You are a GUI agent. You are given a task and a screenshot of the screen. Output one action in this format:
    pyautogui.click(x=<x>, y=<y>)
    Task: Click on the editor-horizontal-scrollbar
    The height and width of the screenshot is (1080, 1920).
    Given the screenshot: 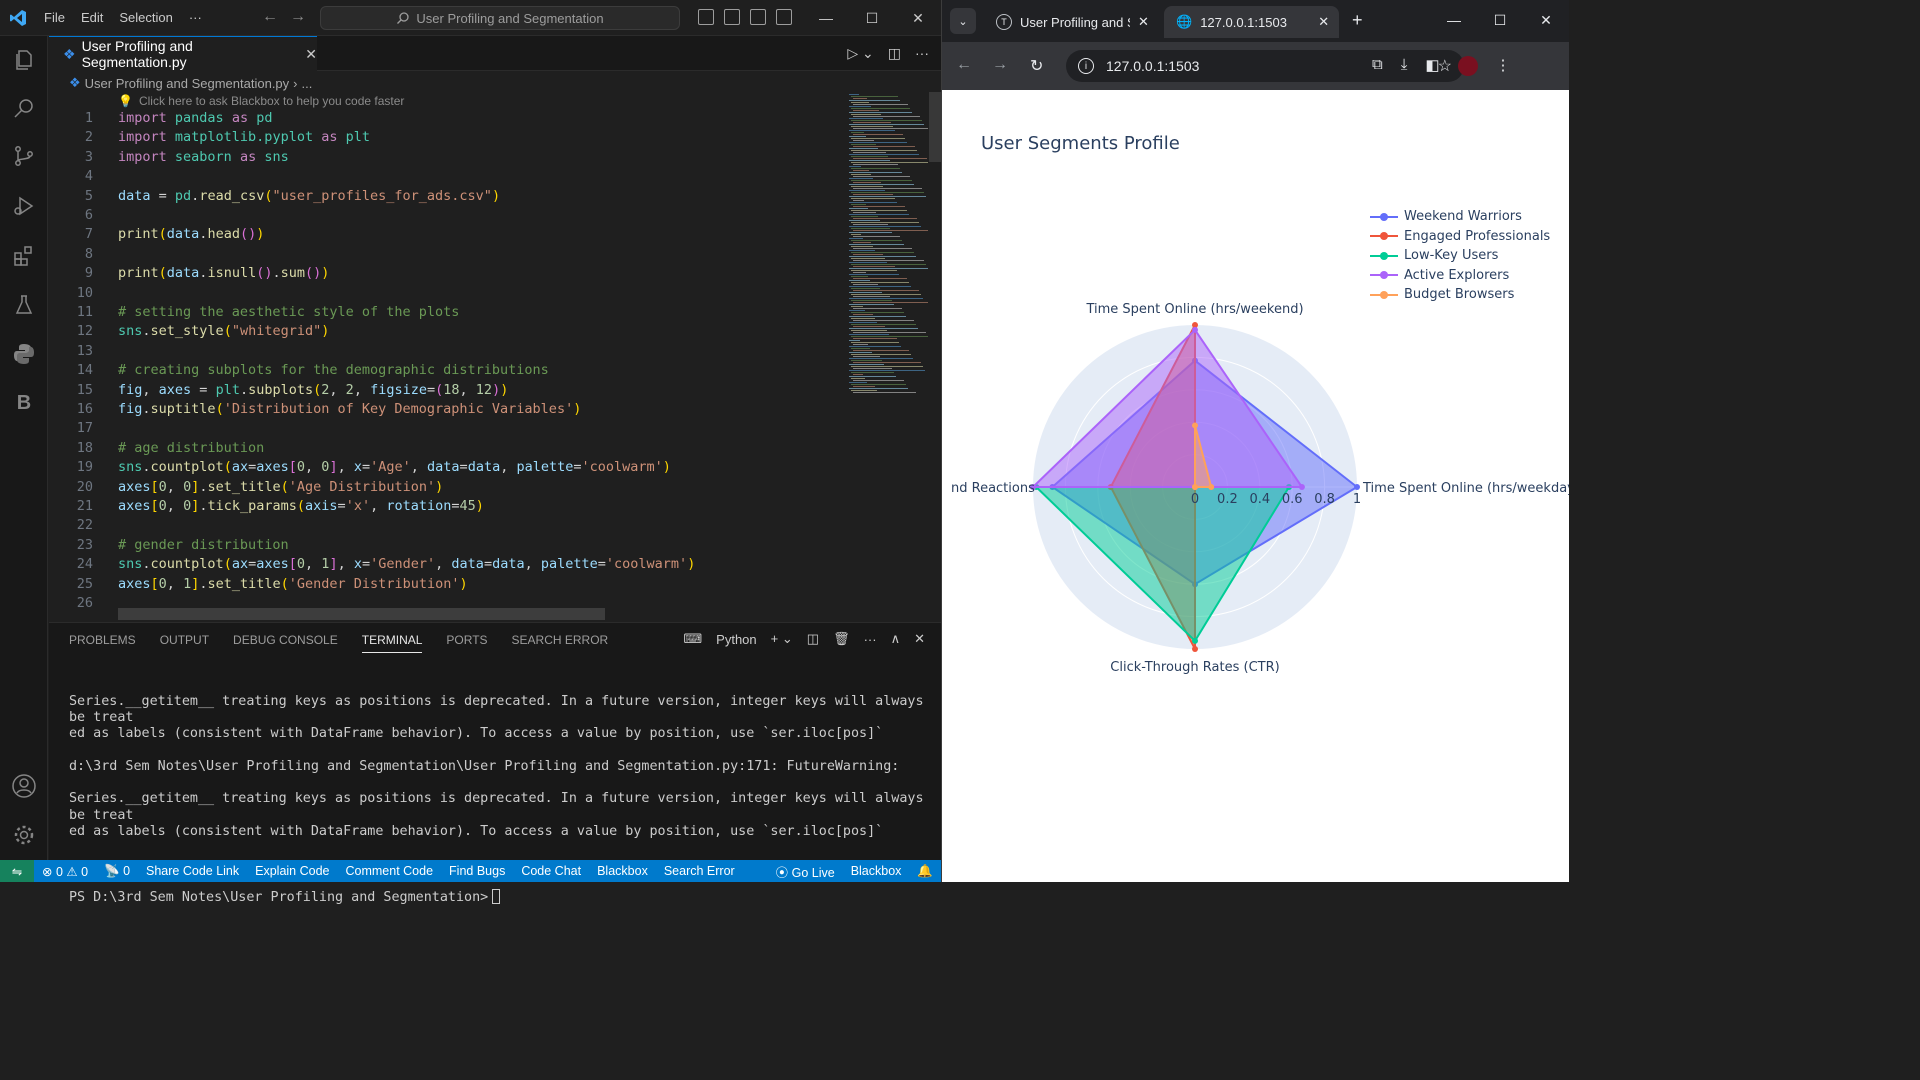 What is the action you would take?
    pyautogui.click(x=361, y=614)
    